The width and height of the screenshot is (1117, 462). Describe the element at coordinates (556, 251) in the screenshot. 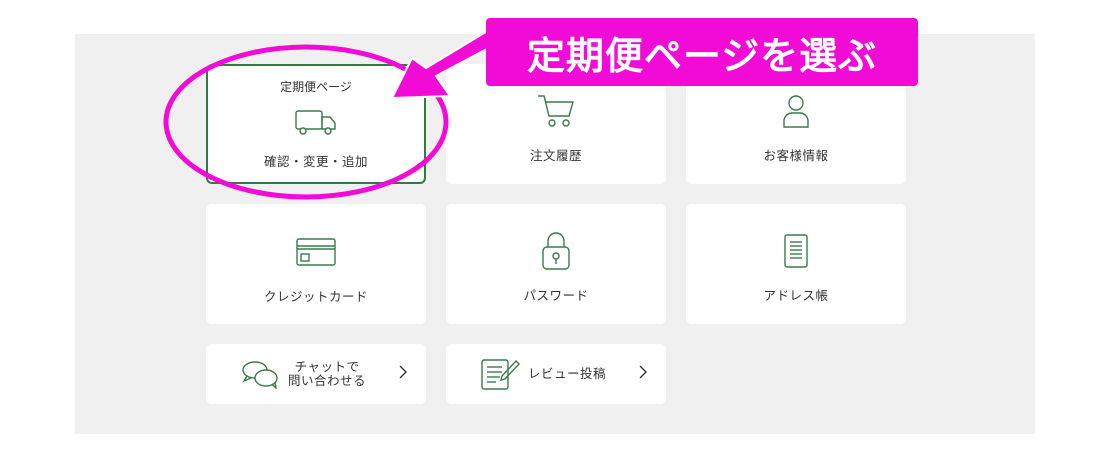

I see `lock-icon` at that location.